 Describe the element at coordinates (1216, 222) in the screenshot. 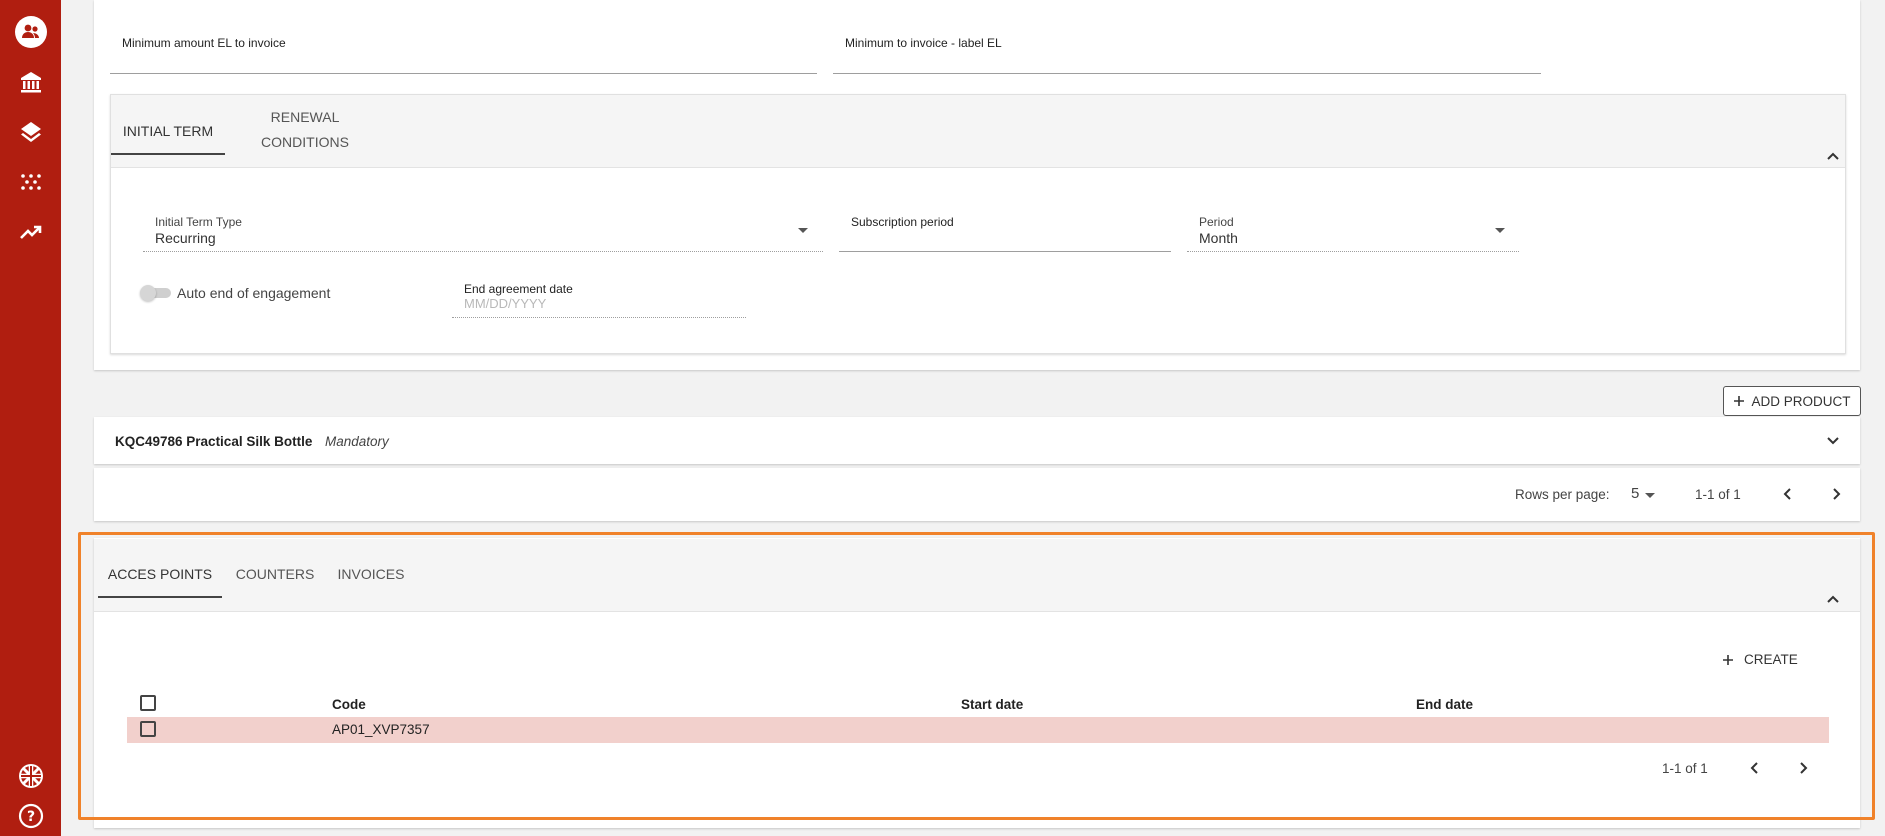

I see `period-label: Period` at that location.